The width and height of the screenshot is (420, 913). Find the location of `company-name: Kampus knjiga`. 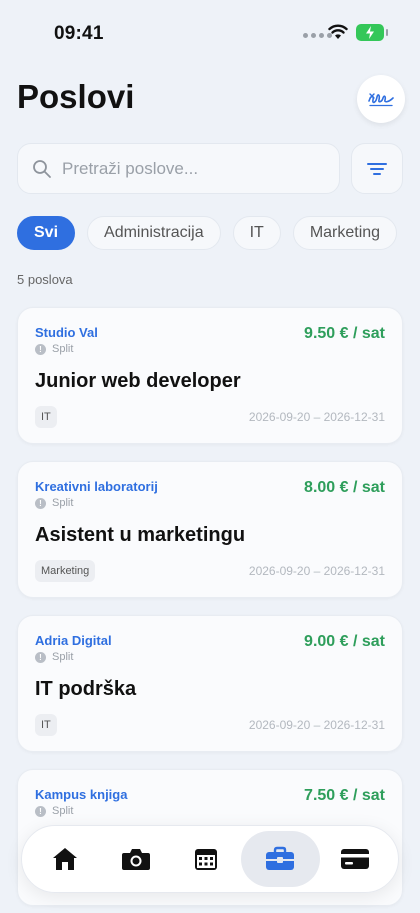

company-name: Kampus knjiga is located at coordinates (81, 794).